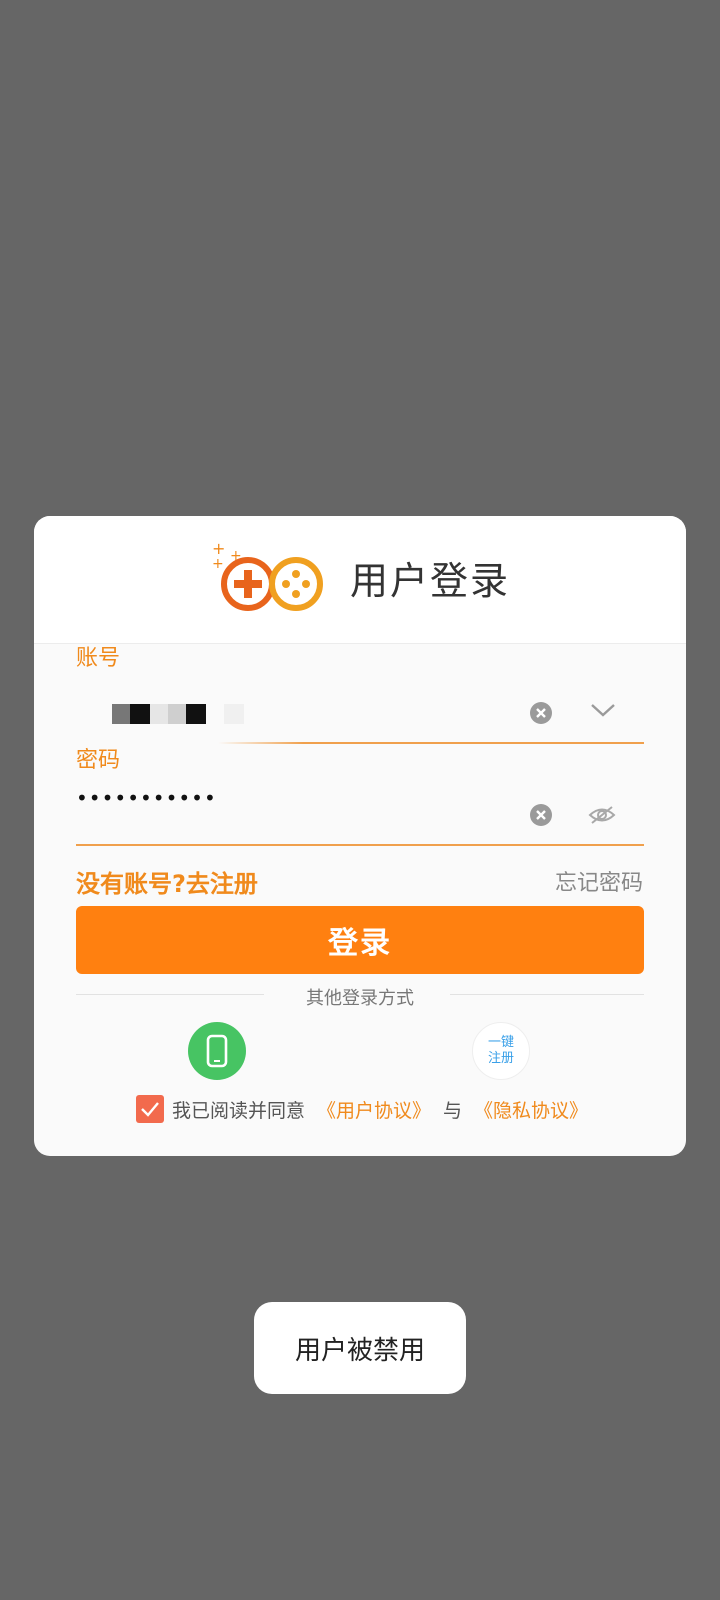  I want to click on agreement-checkbox, so click(150, 1109).